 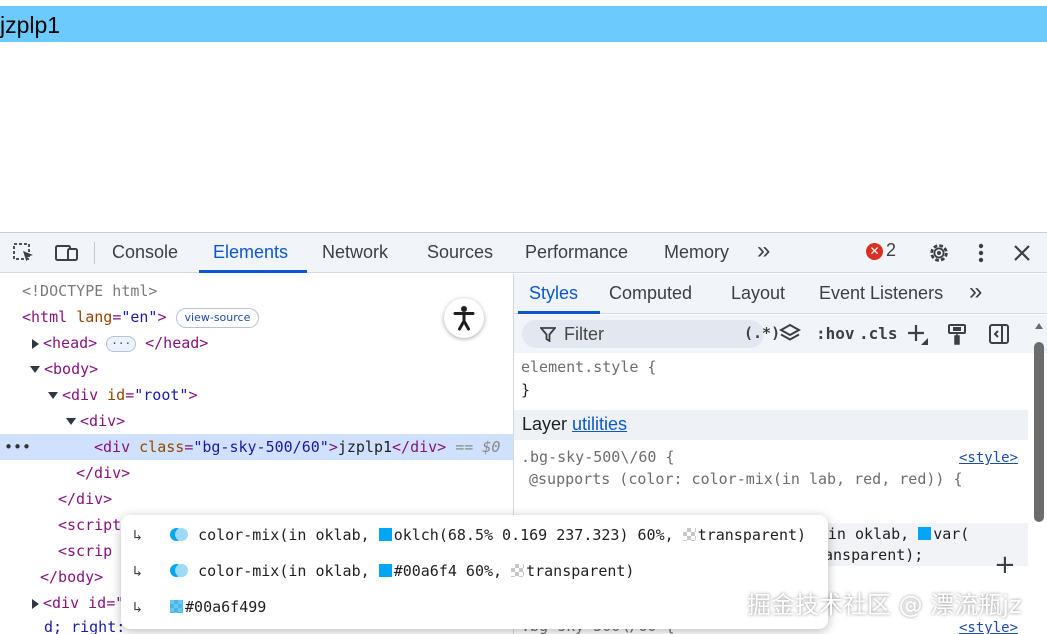 What do you see at coordinates (762, 333) in the screenshot?
I see `regex-toggle: (.*)` at bounding box center [762, 333].